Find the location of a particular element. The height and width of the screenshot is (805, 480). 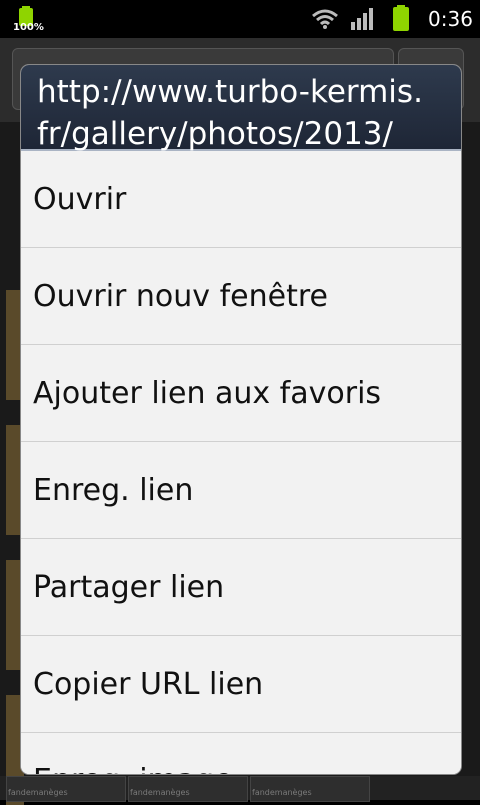

menu-item-save-link: Enreg. lien is located at coordinates (241, 490).